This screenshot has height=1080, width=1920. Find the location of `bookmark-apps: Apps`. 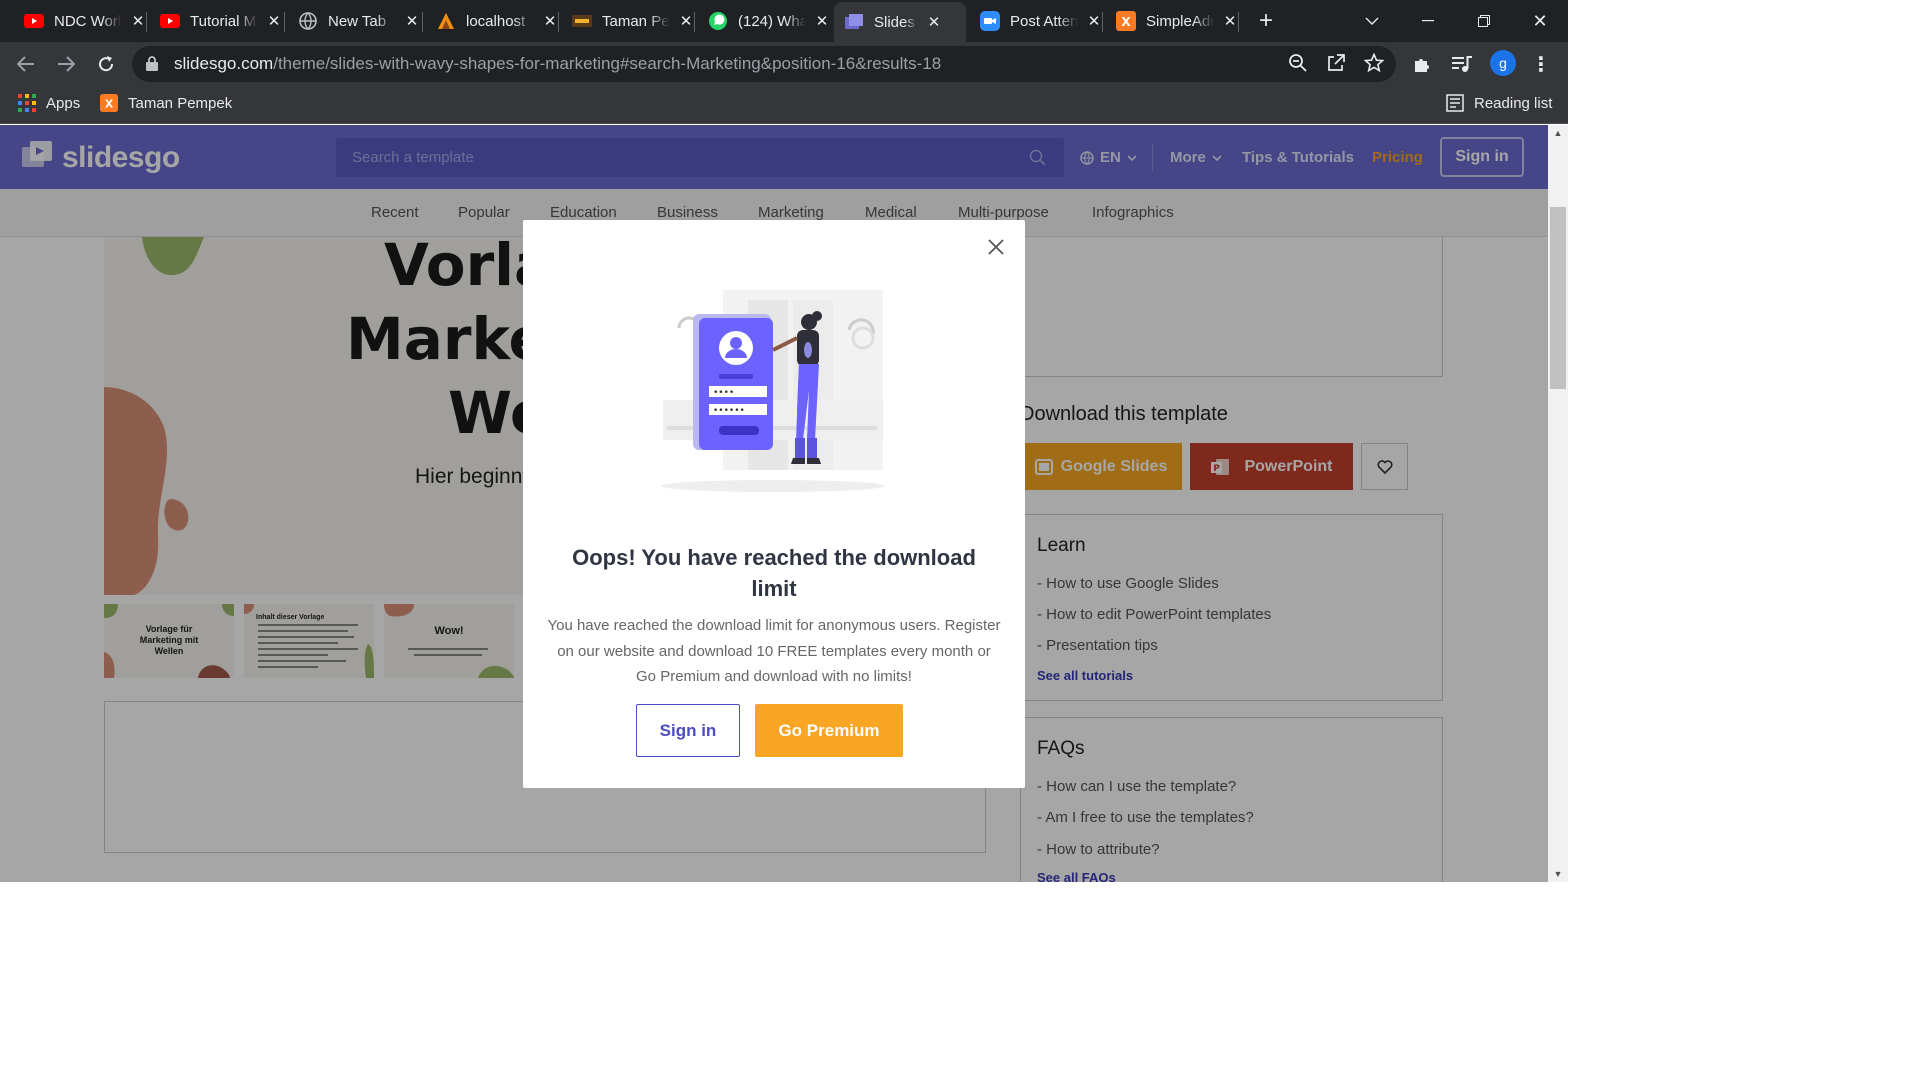

bookmark-apps: Apps is located at coordinates (49, 103).